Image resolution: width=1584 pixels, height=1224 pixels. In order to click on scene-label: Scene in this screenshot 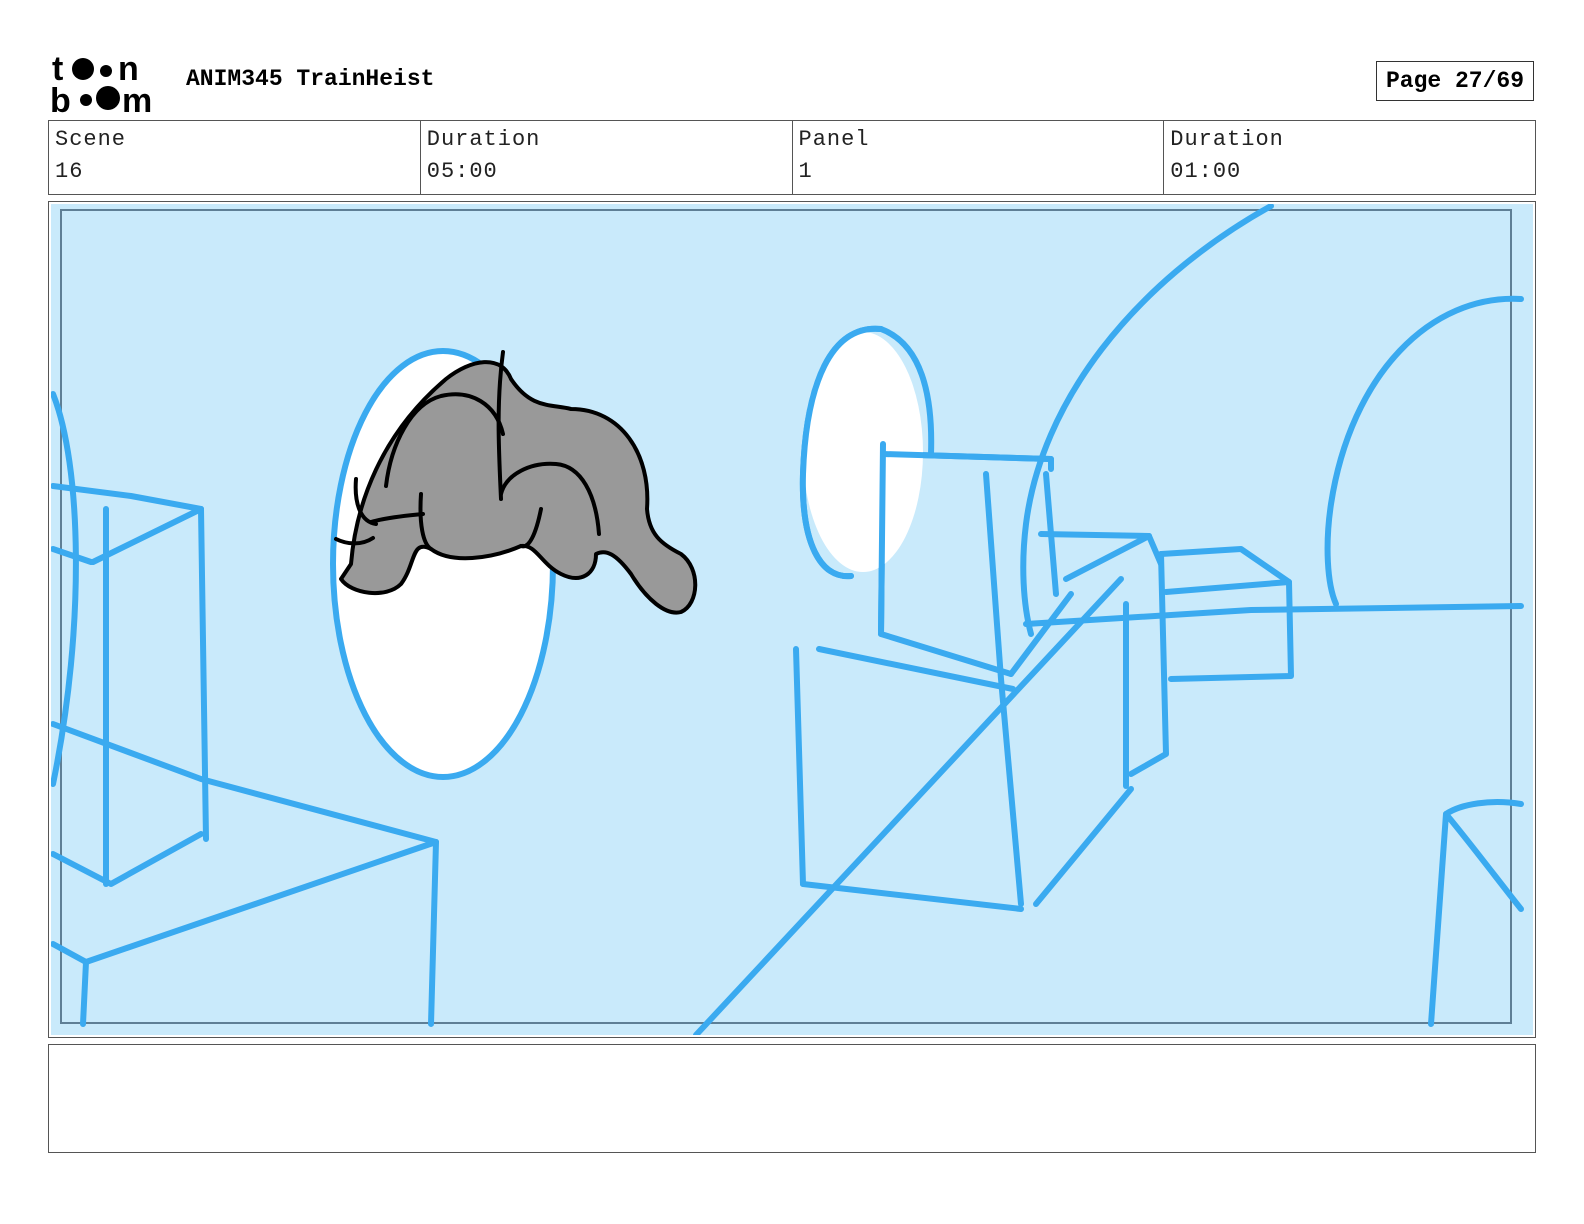, I will do `click(91, 139)`.